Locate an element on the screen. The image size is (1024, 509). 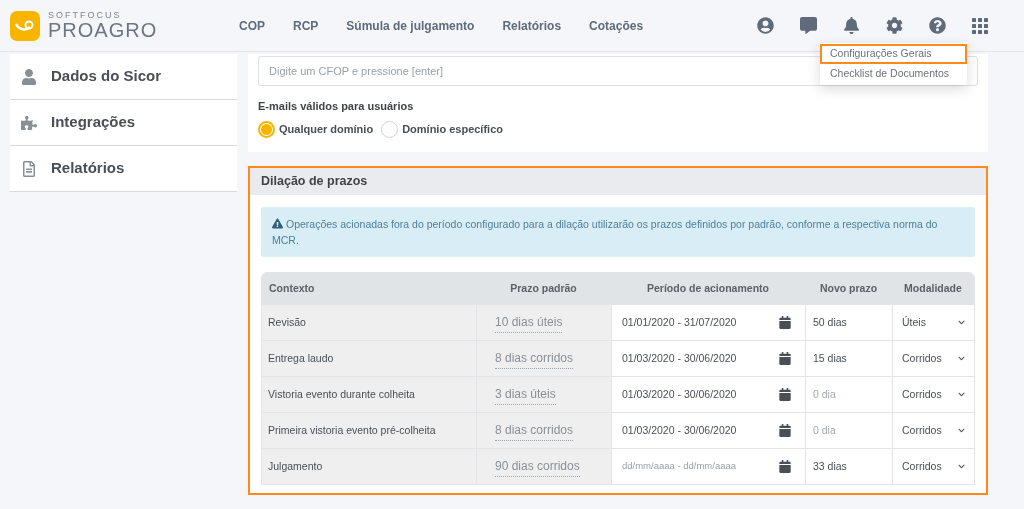
default-term: 90 dias corridos is located at coordinates (537, 466).